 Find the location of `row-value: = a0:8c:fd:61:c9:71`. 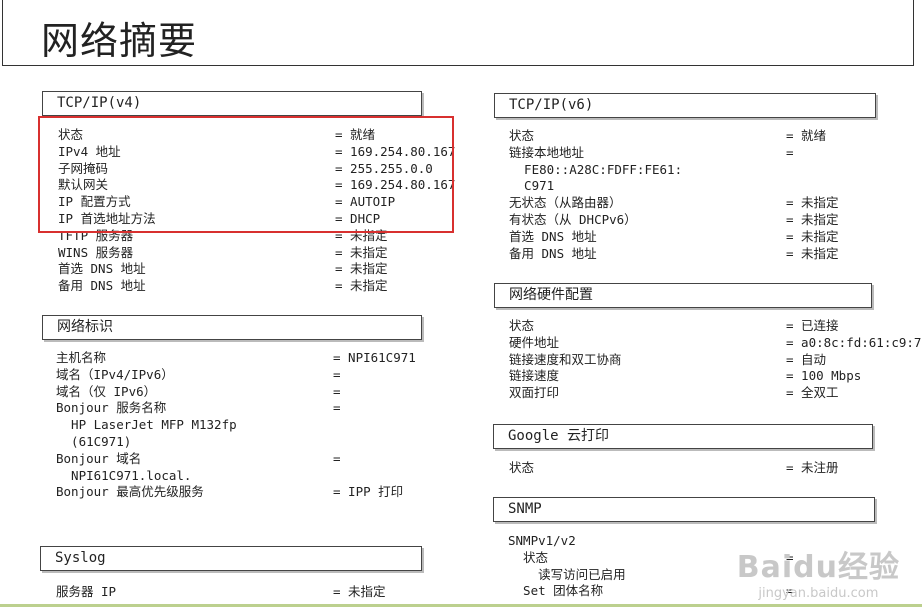

row-value: = a0:8c:fd:61:c9:71 is located at coordinates (854, 342).